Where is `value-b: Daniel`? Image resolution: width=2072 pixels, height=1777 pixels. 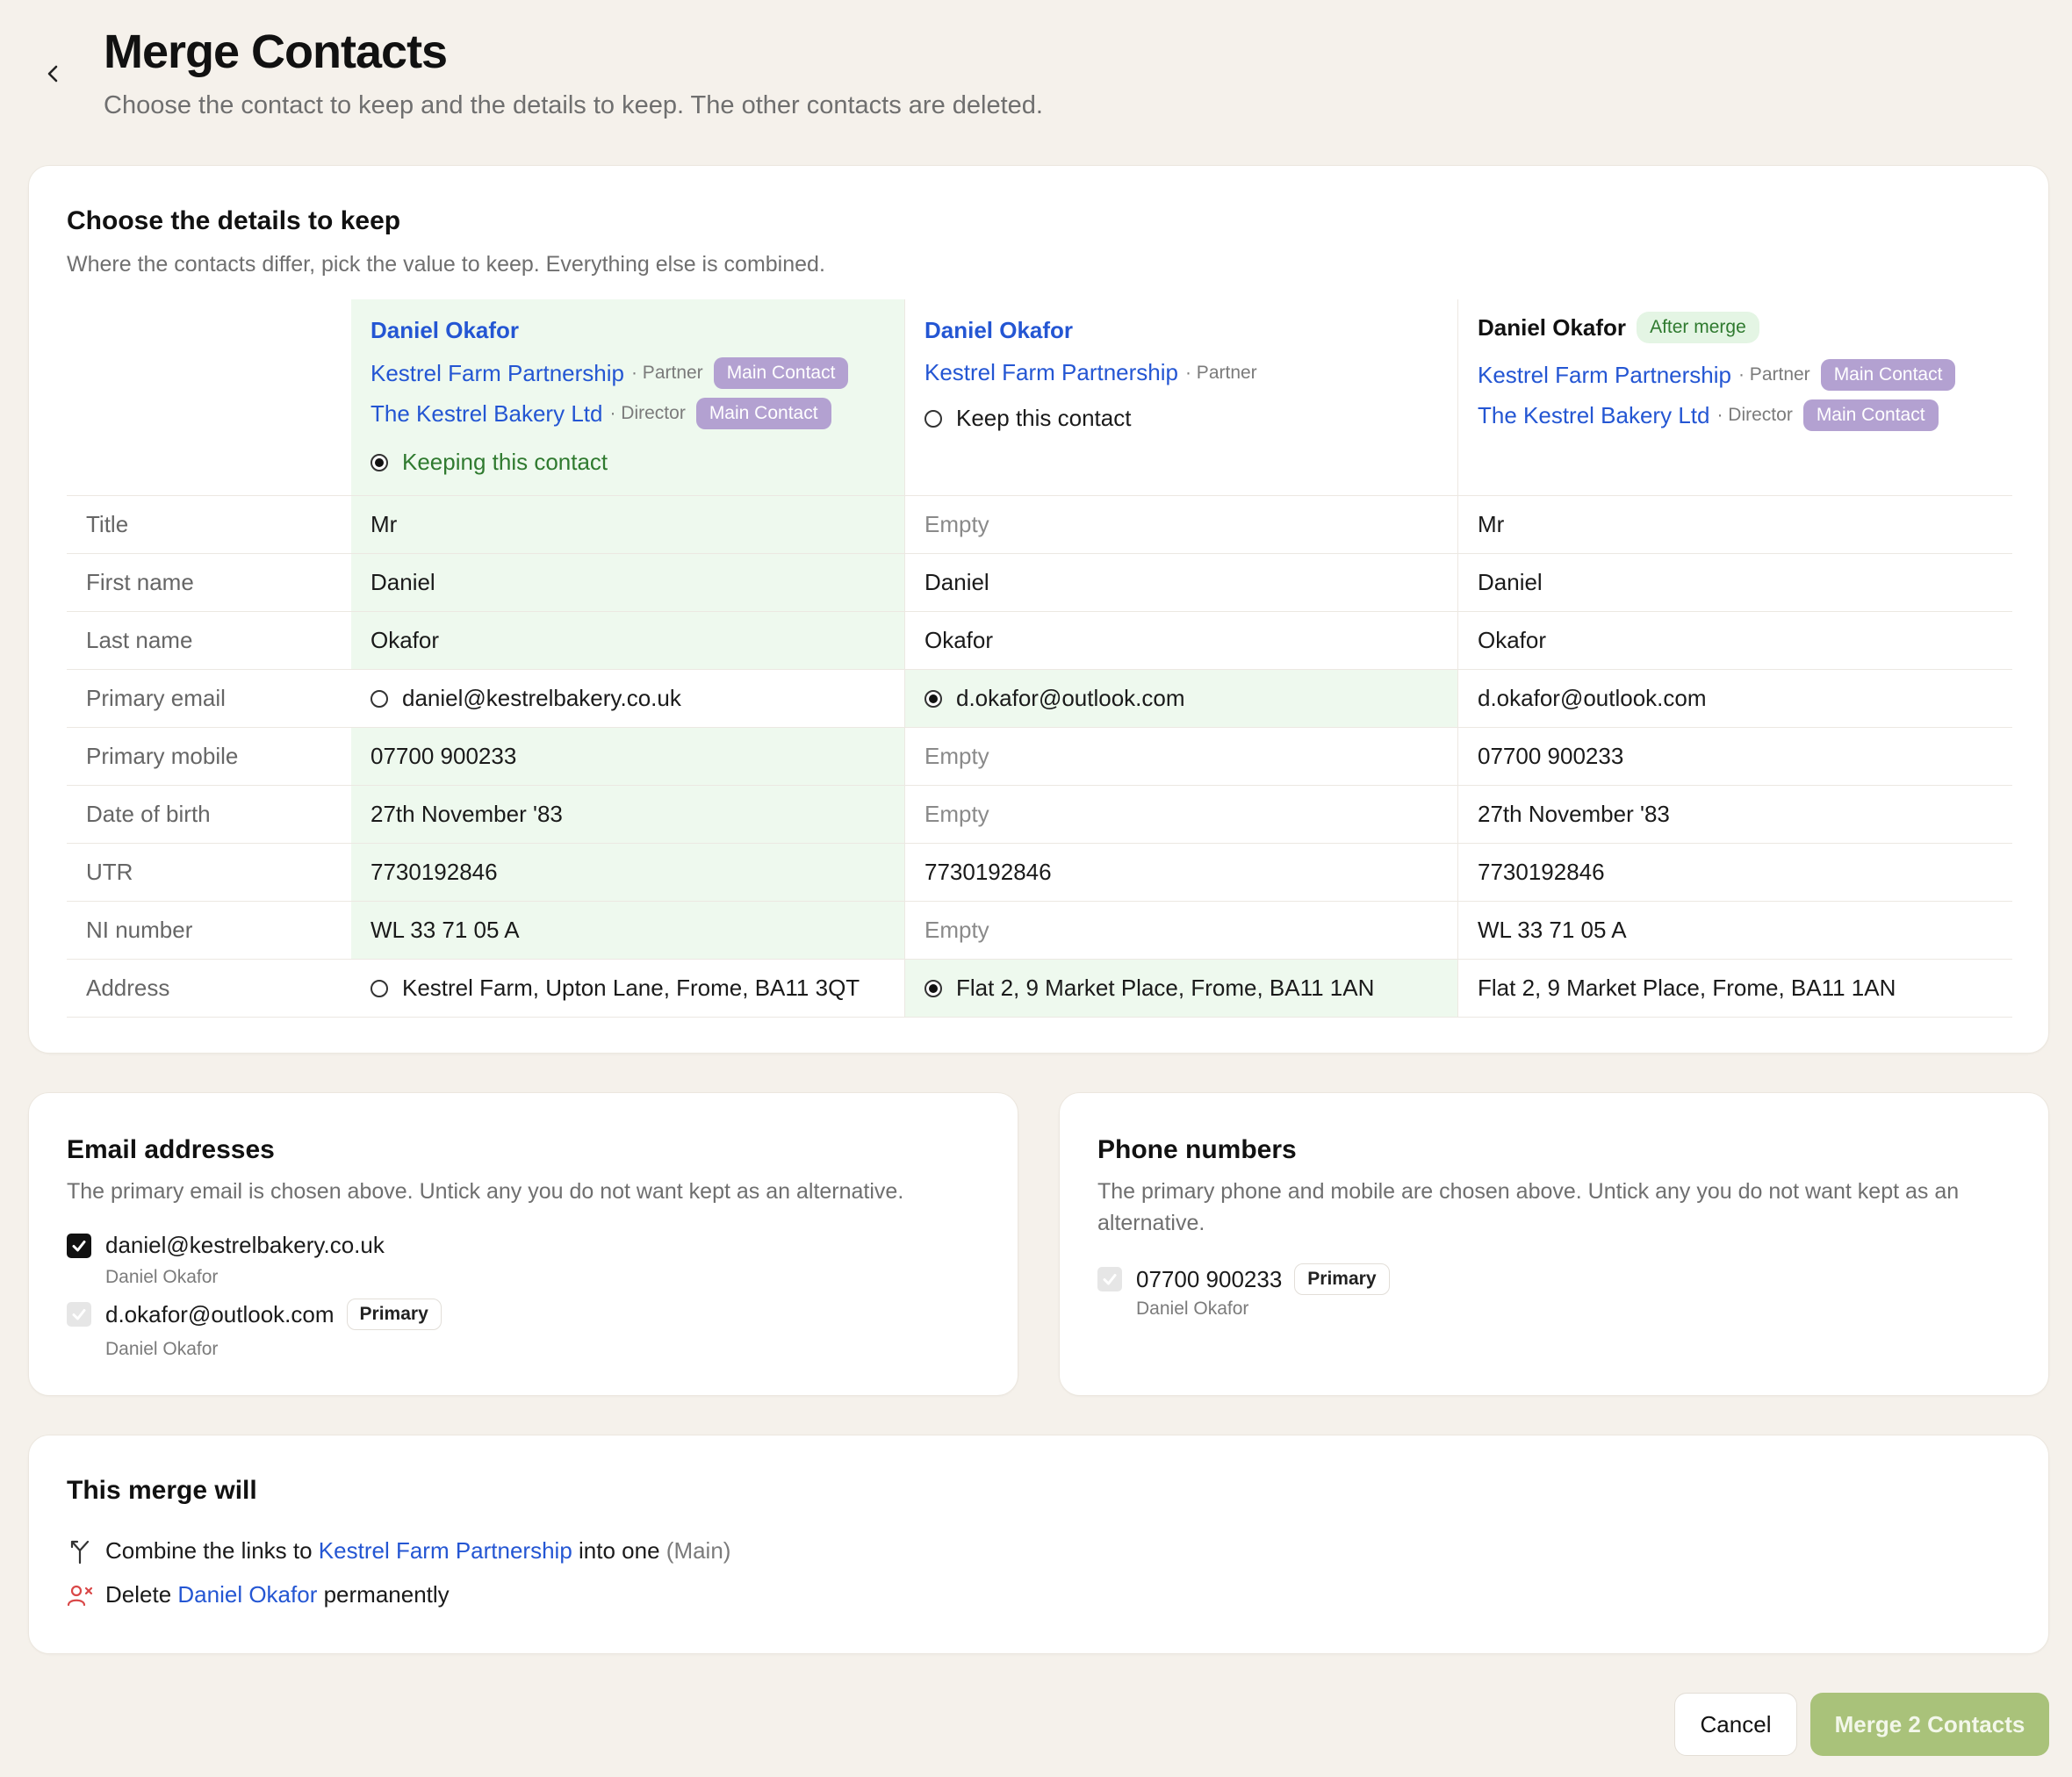
value-b: Daniel is located at coordinates (1180, 582).